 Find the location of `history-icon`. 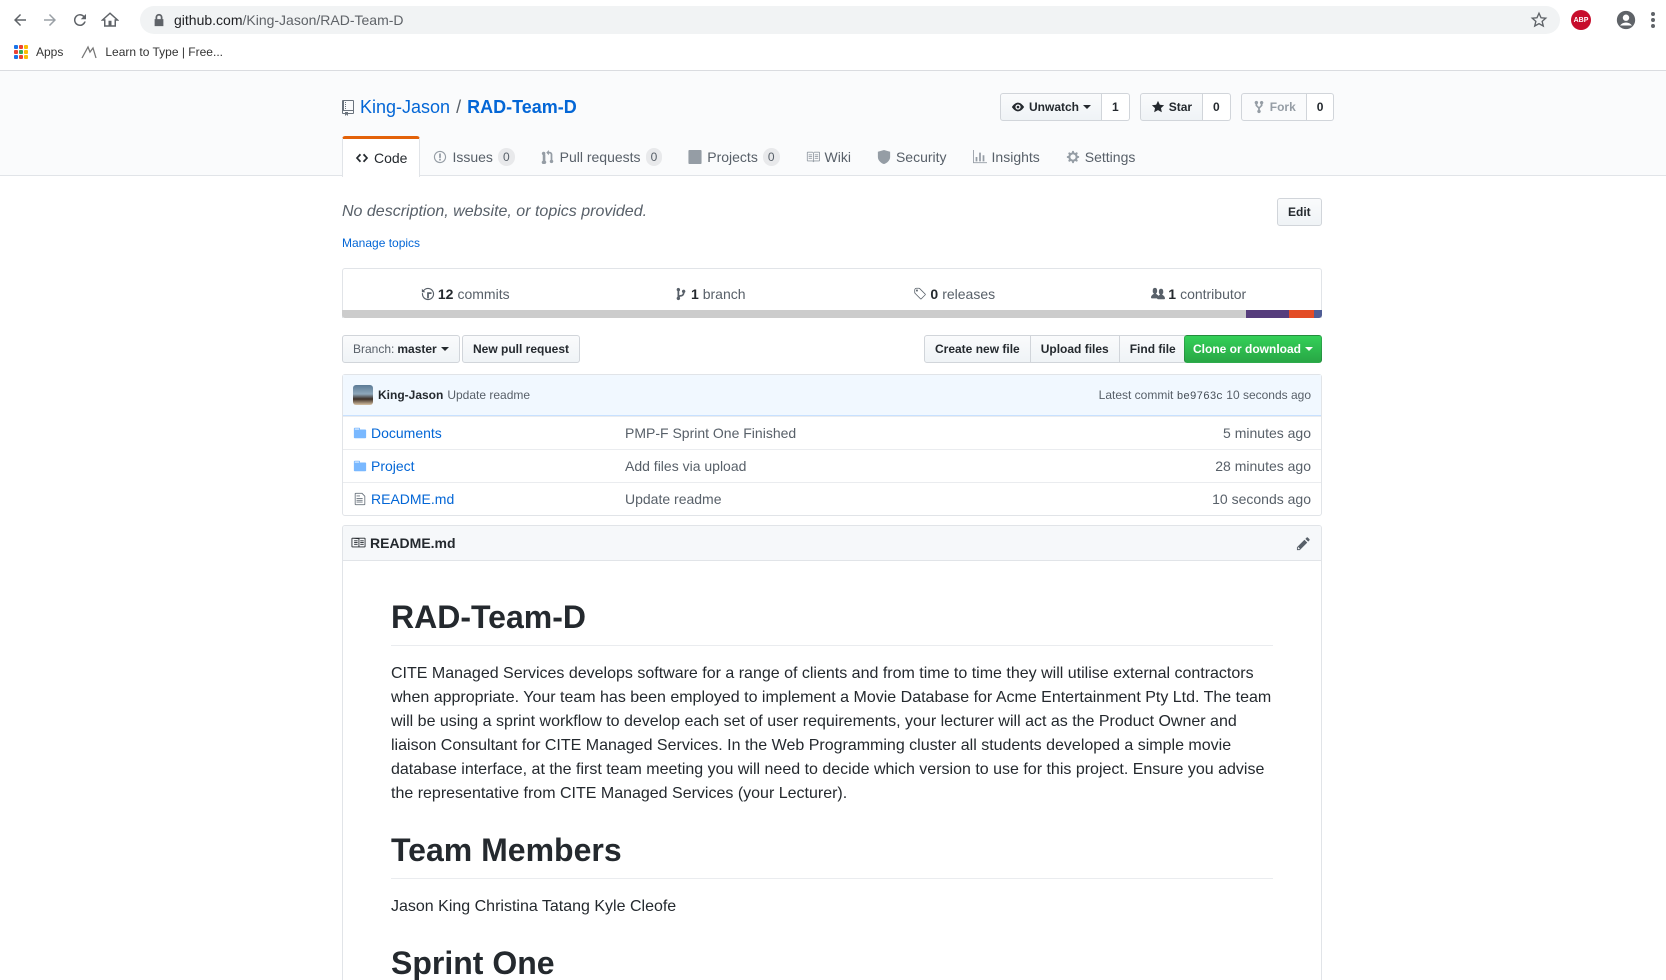

history-icon is located at coordinates (428, 293).